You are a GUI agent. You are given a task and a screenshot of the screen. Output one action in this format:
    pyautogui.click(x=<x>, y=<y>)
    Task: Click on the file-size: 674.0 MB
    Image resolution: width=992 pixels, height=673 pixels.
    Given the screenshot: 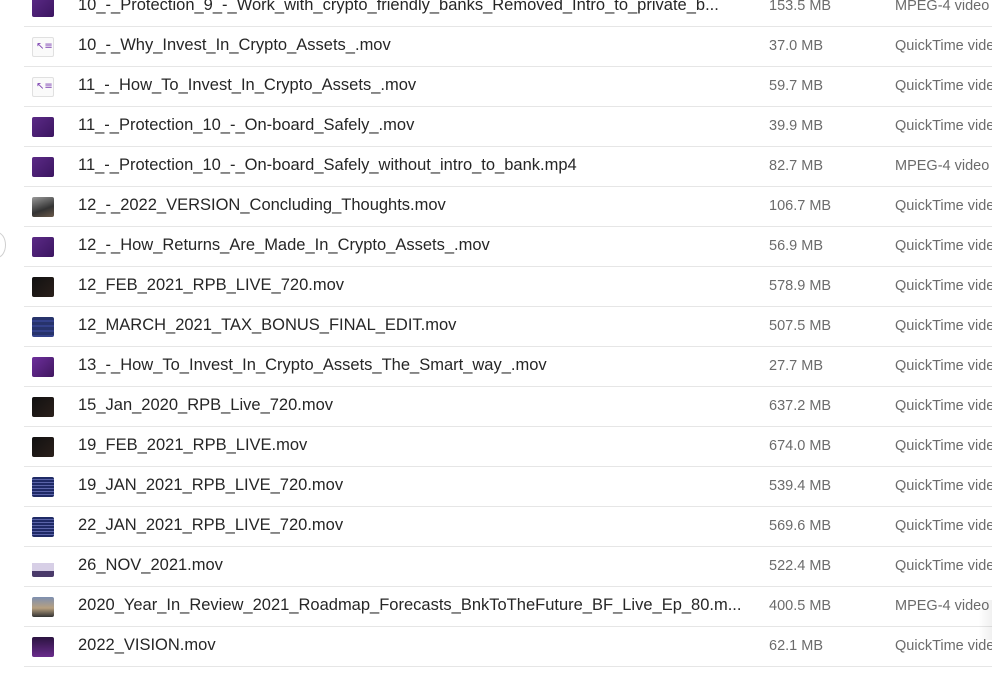 What is the action you would take?
    pyautogui.click(x=800, y=446)
    